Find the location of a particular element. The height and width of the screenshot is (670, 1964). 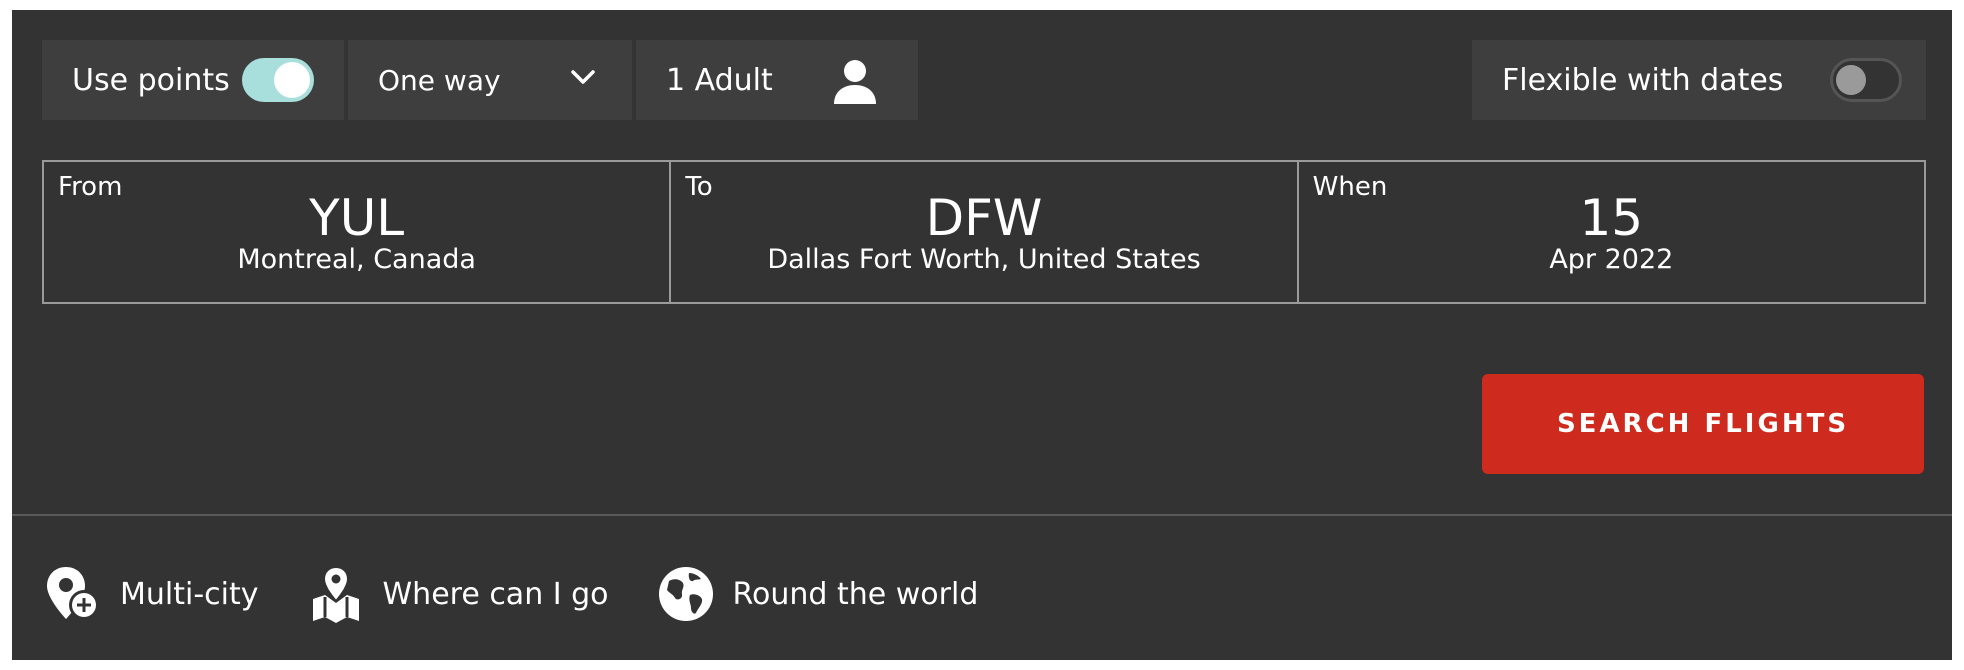

round-the-world-link: Round the world is located at coordinates (817, 594).